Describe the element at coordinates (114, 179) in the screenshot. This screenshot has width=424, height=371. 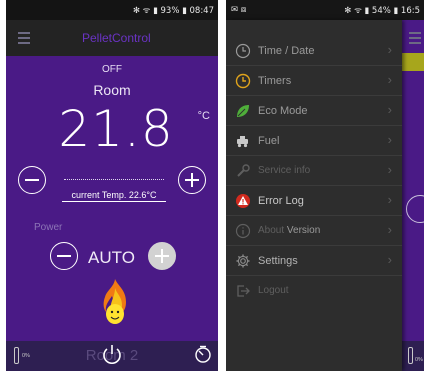
I see `temperature-divider` at that location.